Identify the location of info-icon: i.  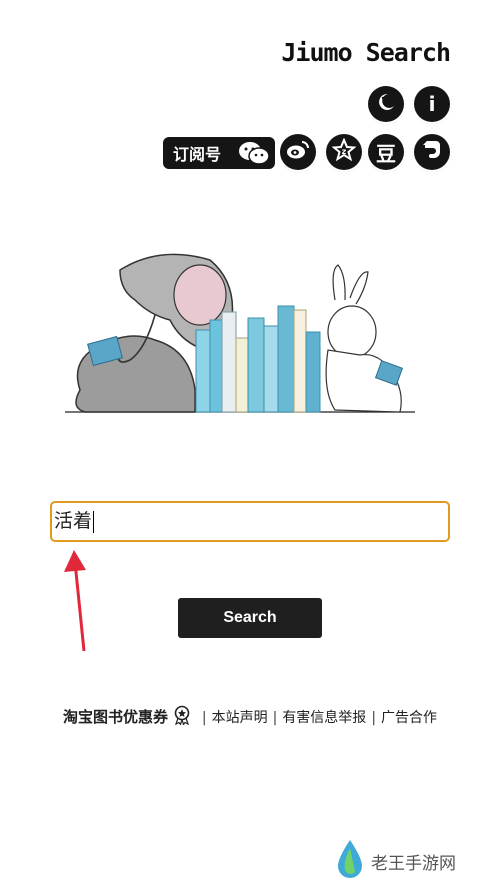
(432, 104).